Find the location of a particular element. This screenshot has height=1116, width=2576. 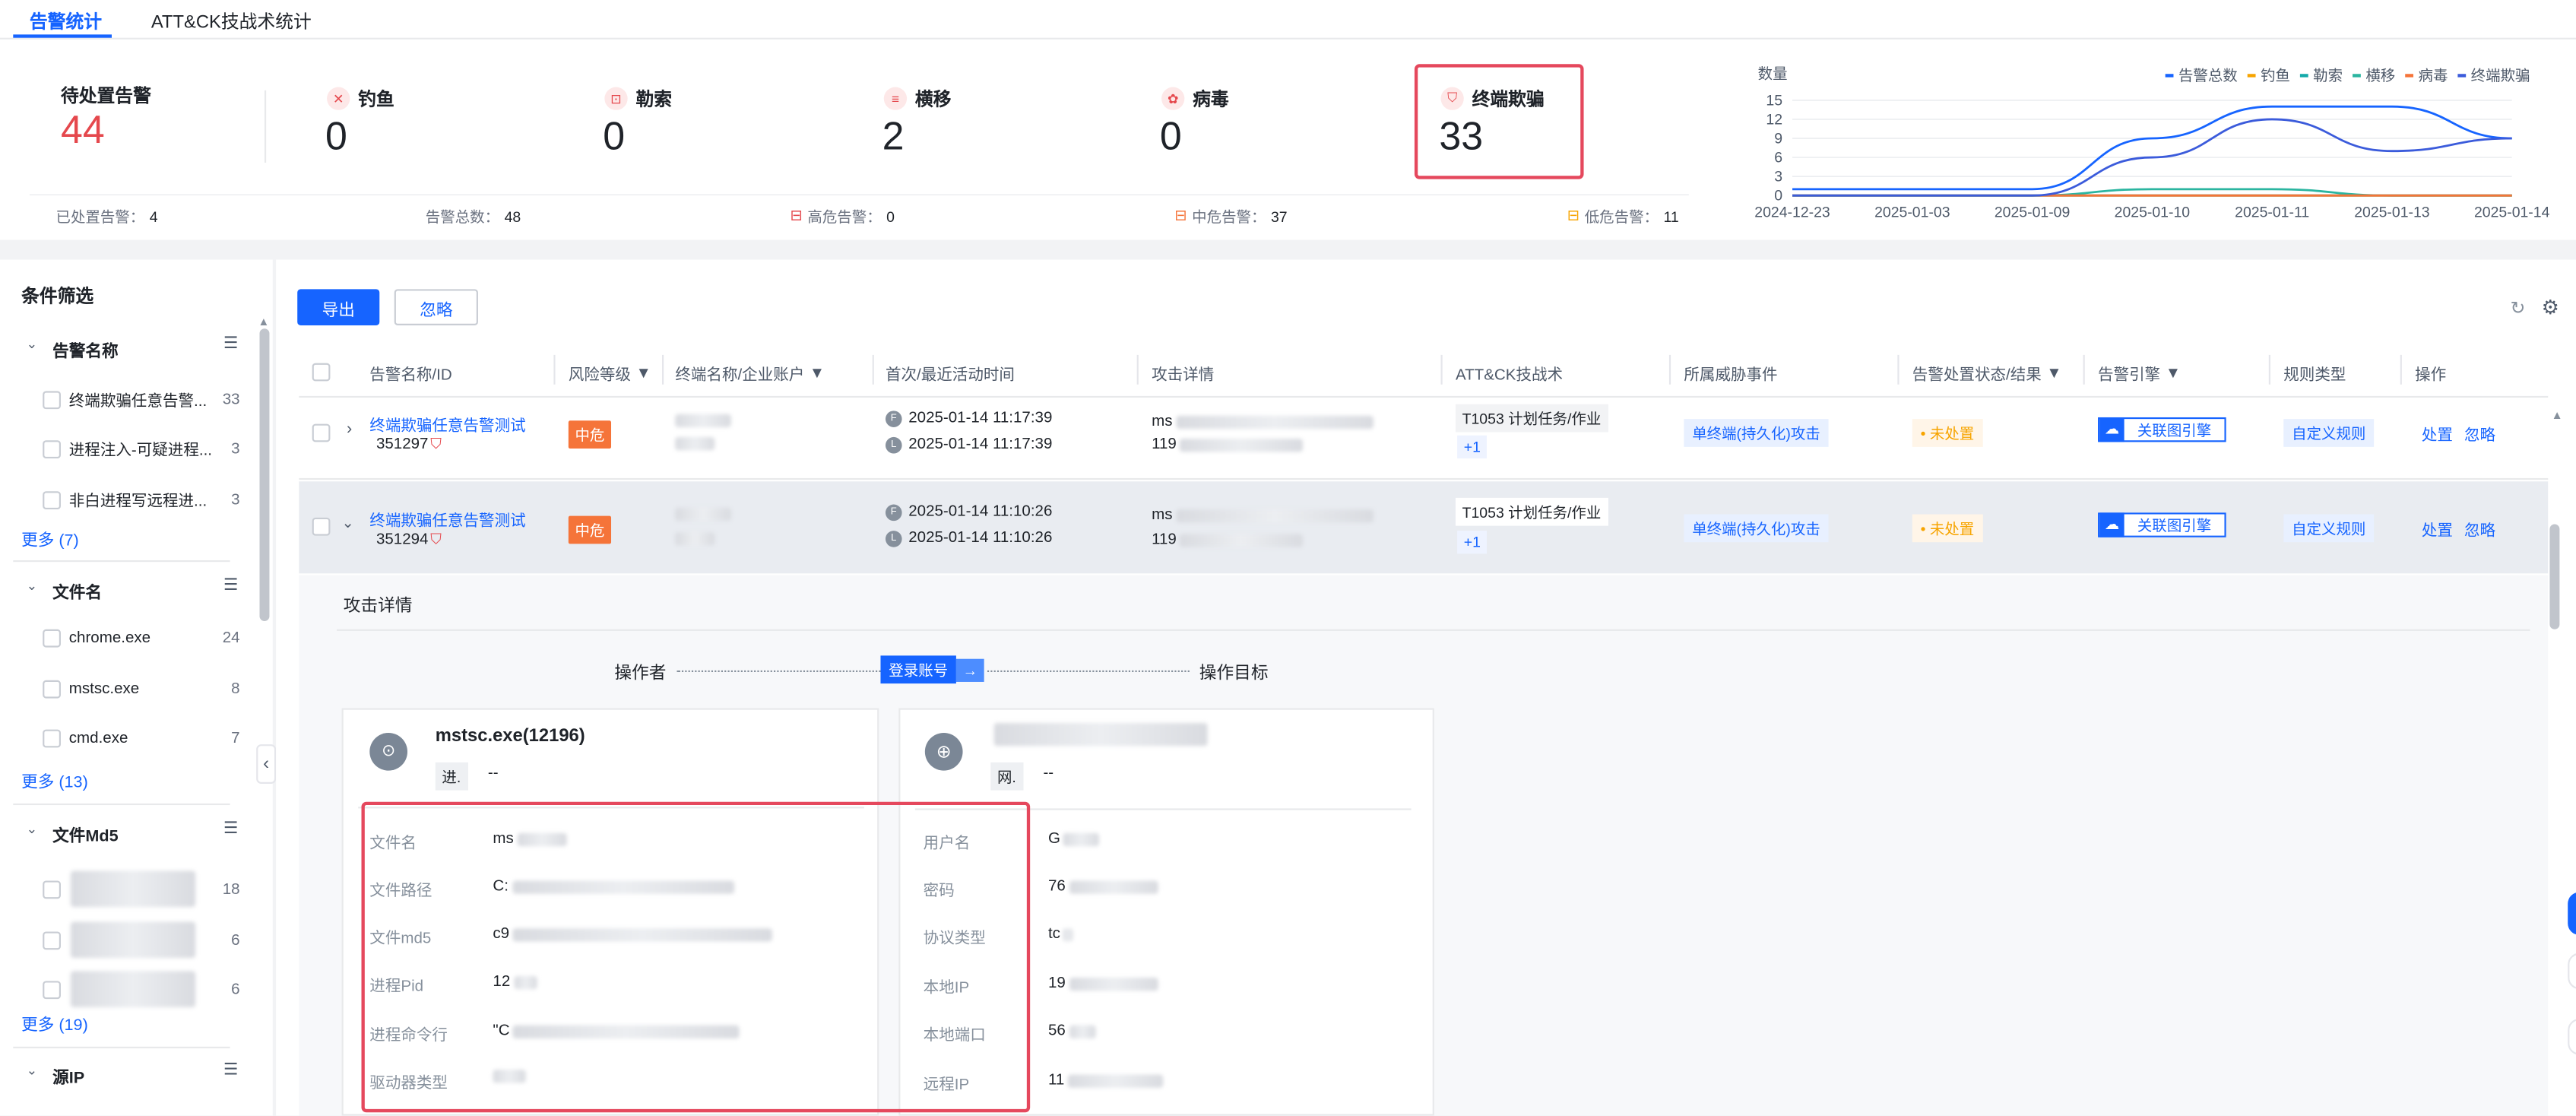

stat-lateral-title: ≡ 横移 is located at coordinates (917, 99).